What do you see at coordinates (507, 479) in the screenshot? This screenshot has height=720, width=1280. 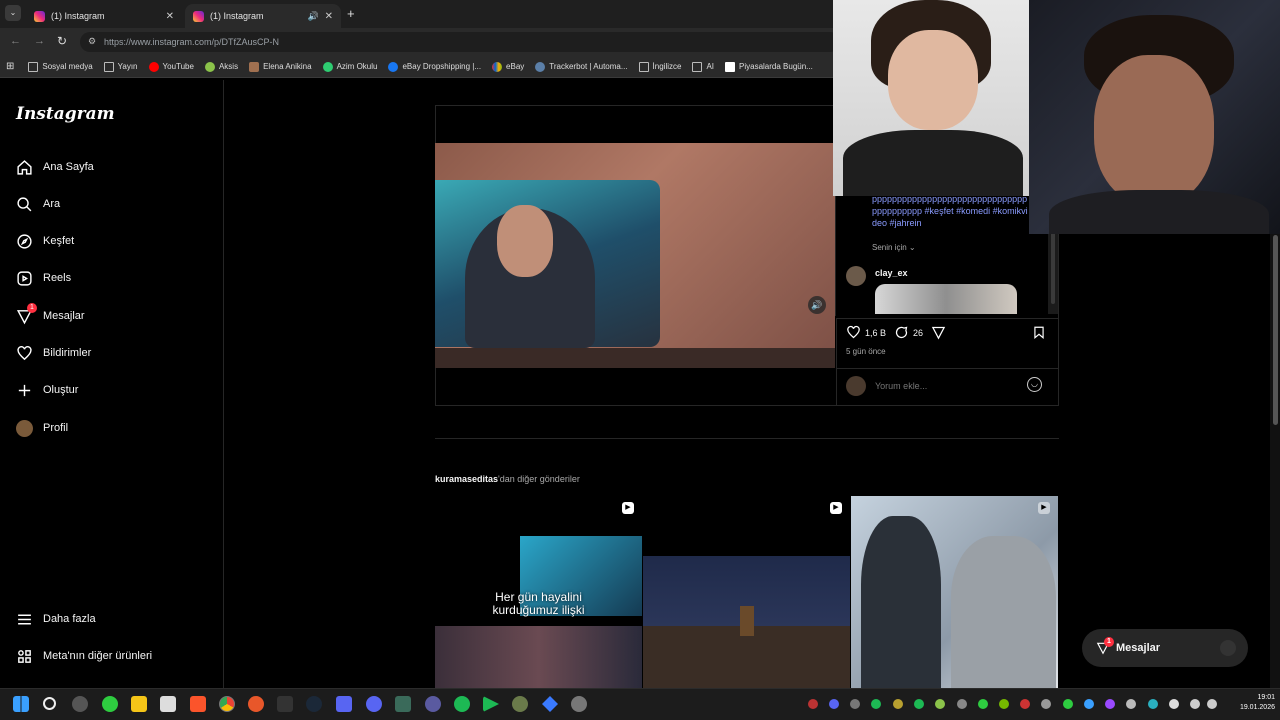 I see `more-posts-heading: kuramaseditas'dan diğer gönderiler` at bounding box center [507, 479].